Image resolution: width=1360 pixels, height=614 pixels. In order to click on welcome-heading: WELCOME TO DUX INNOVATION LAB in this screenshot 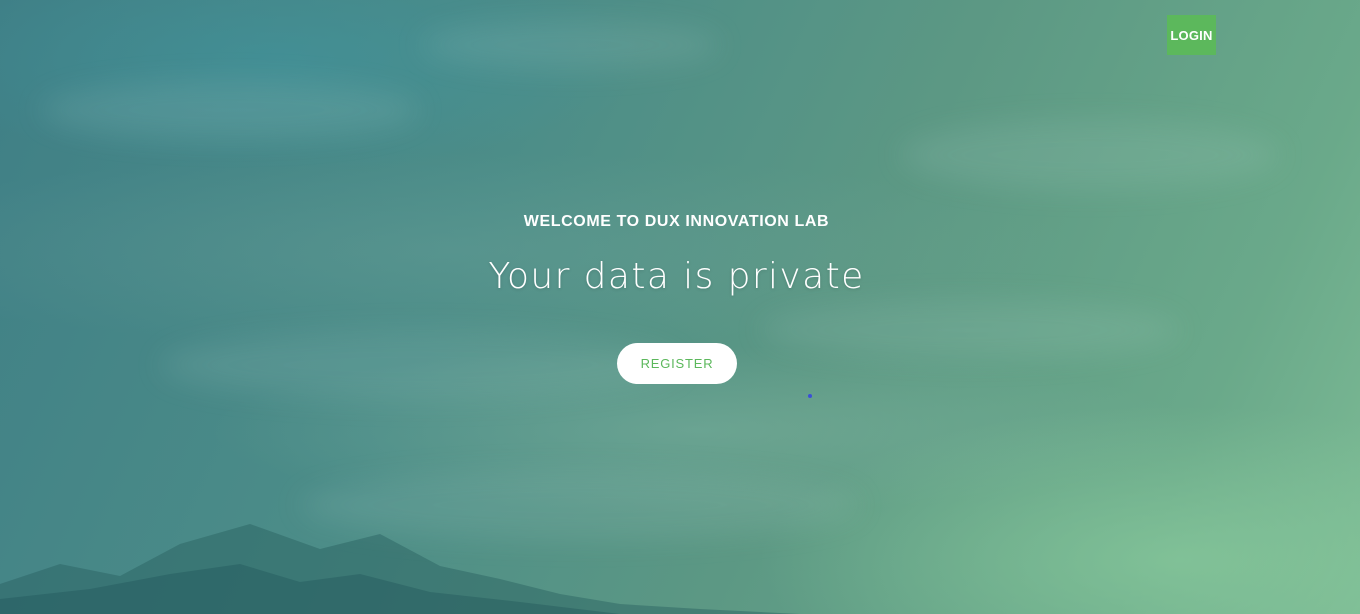, I will do `click(676, 221)`.